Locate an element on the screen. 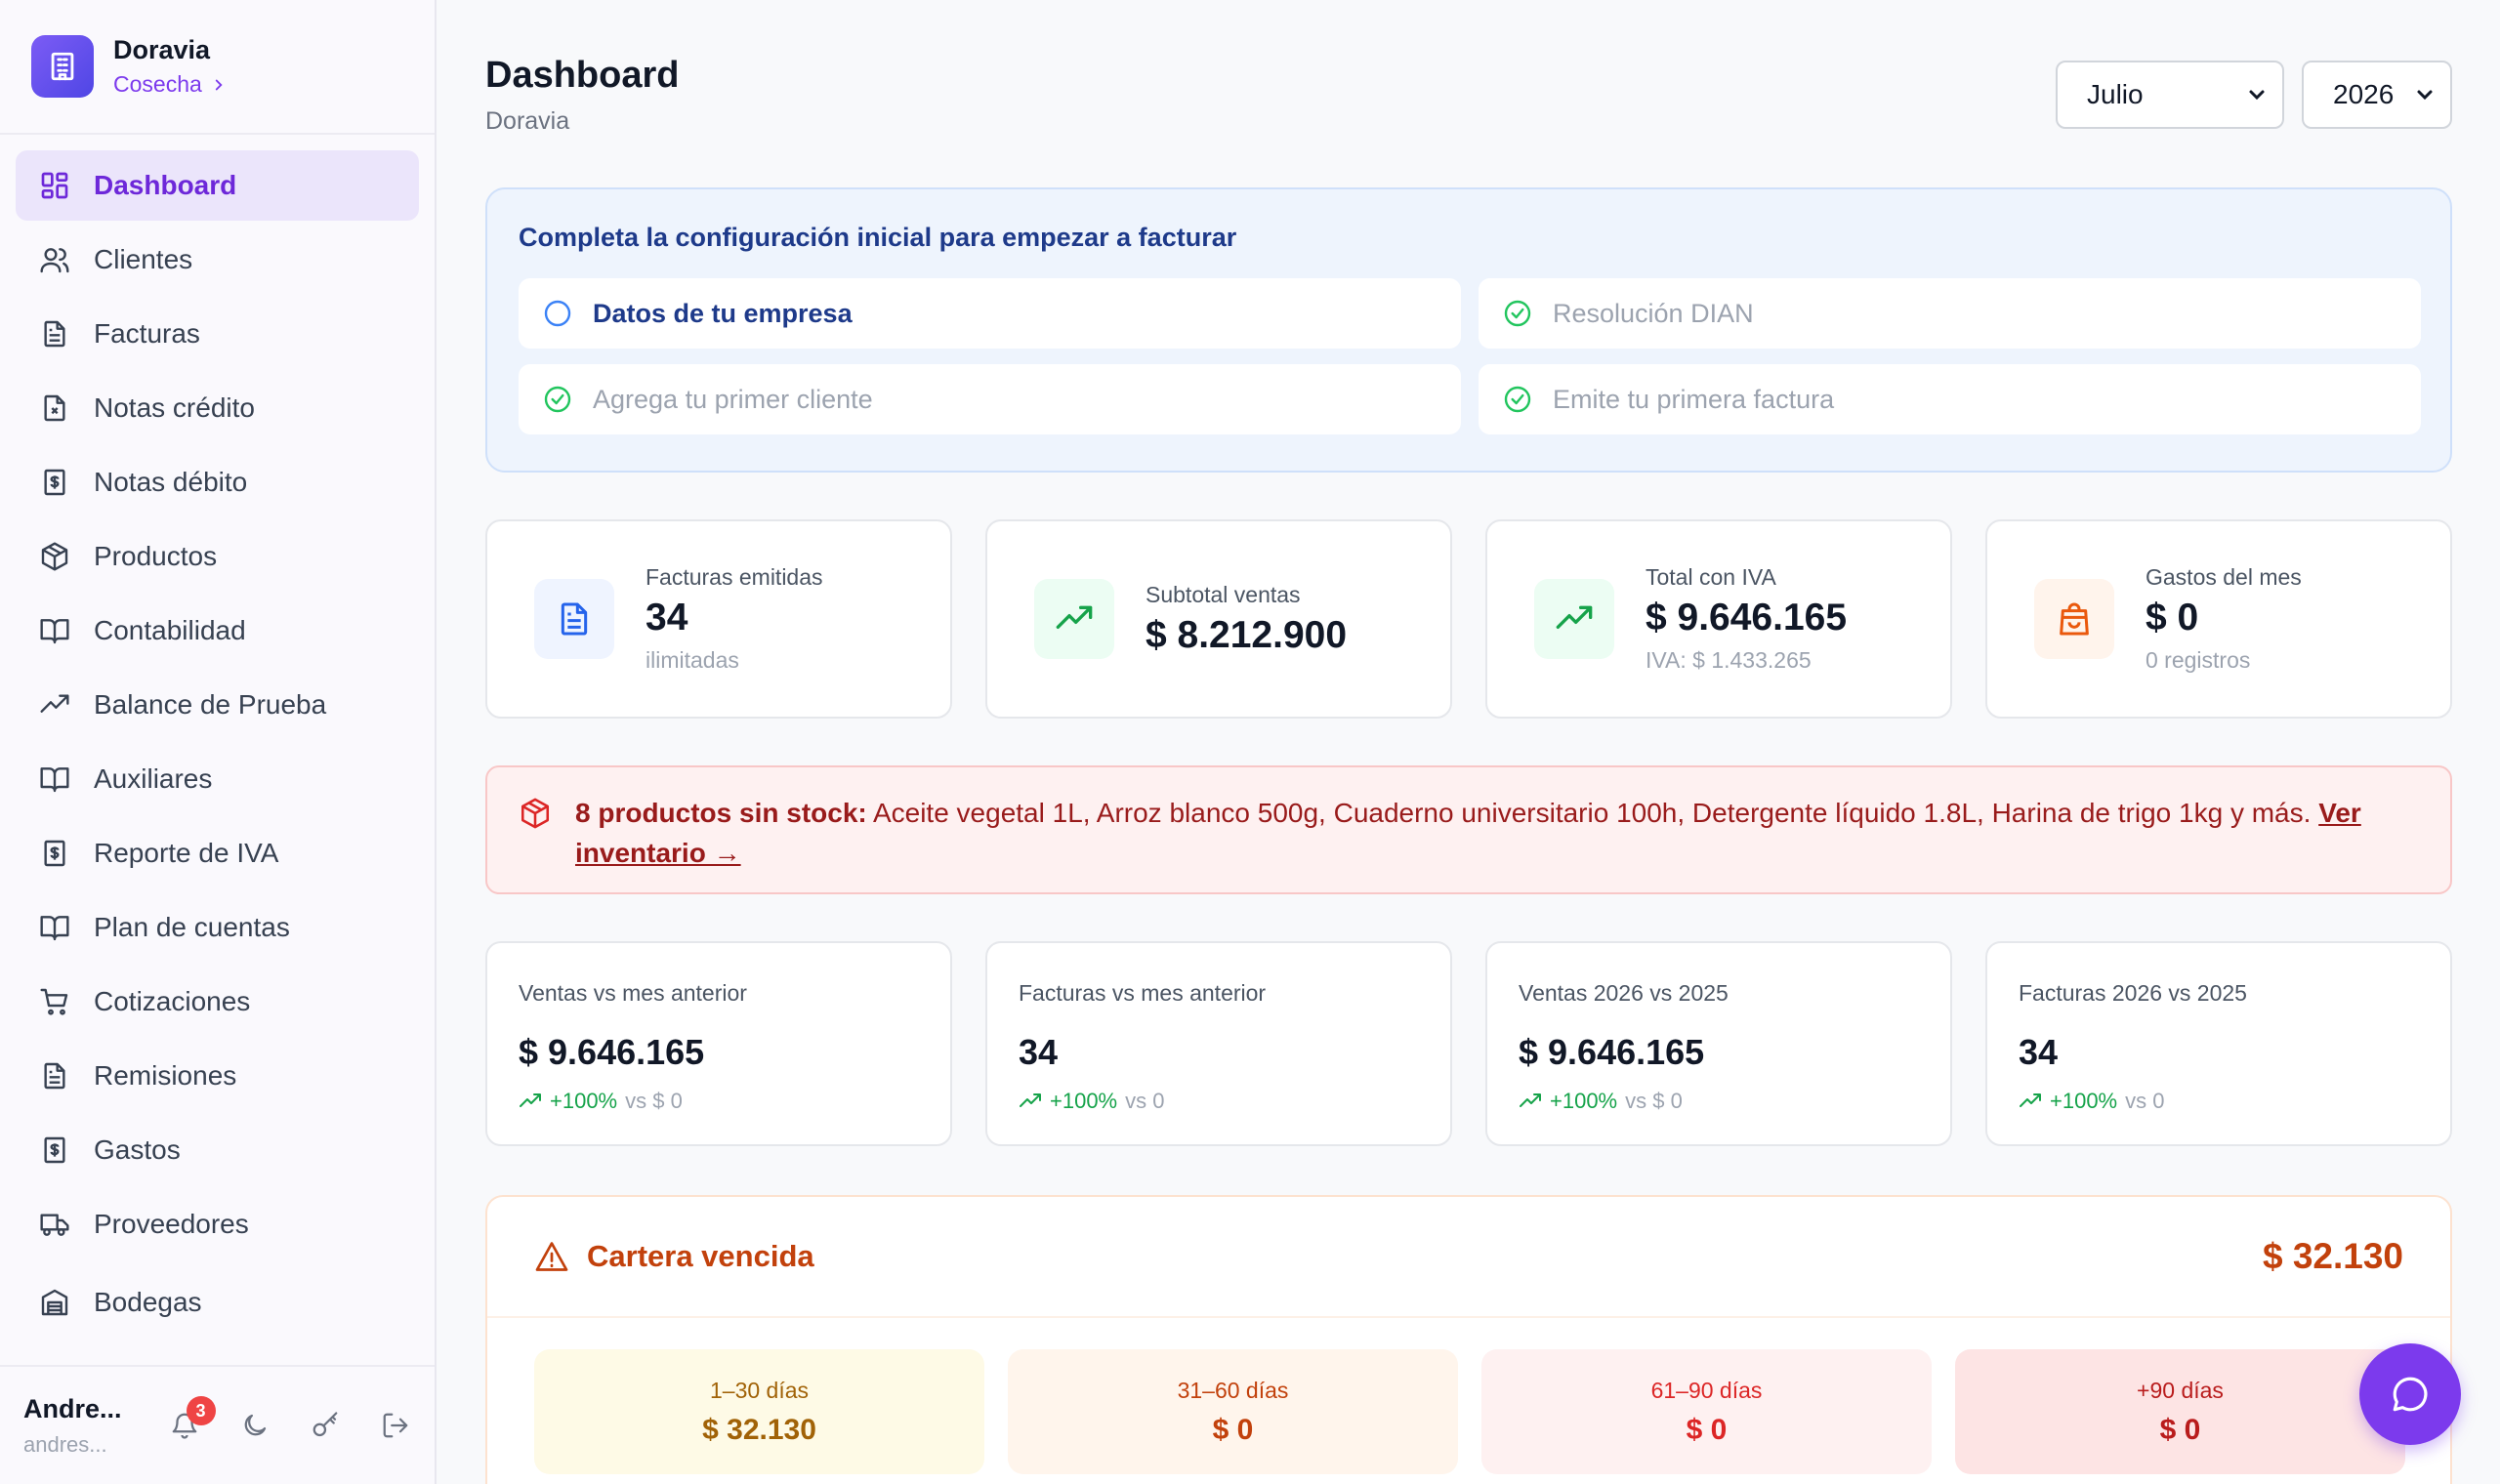  sidebar-item-dashboard: Dashboard is located at coordinates (217, 186).